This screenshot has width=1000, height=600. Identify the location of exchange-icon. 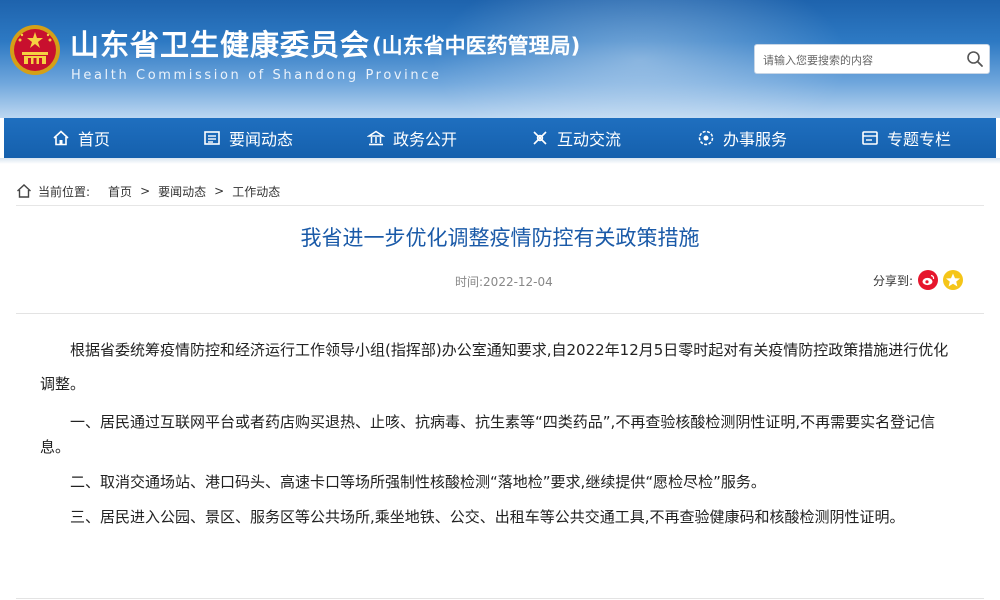
(540, 138).